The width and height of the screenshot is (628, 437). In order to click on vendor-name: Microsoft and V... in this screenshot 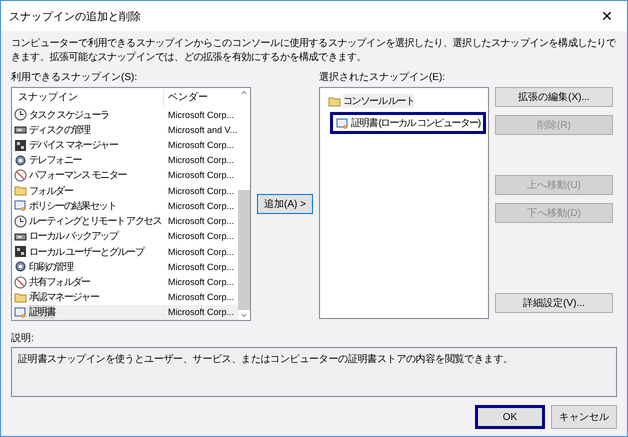, I will do `click(202, 129)`.